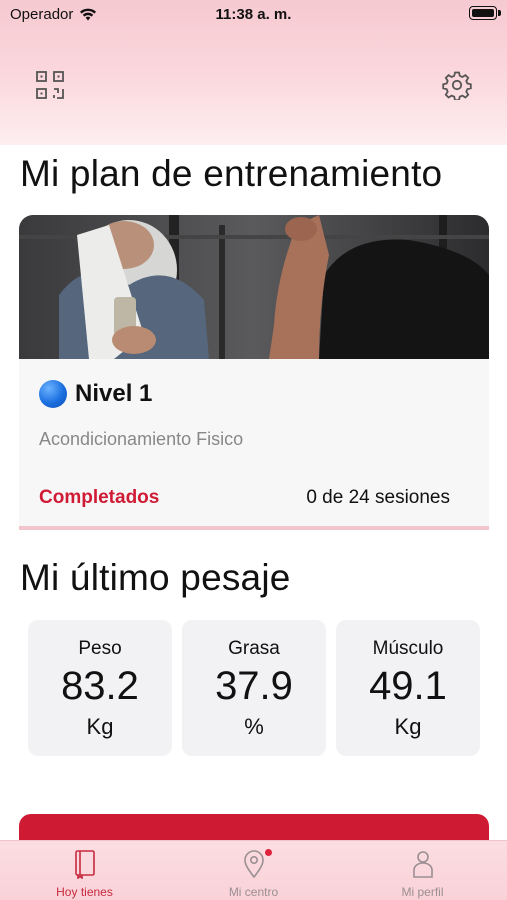 Image resolution: width=507 pixels, height=900 pixels. What do you see at coordinates (84, 864) in the screenshot?
I see `book-icon` at bounding box center [84, 864].